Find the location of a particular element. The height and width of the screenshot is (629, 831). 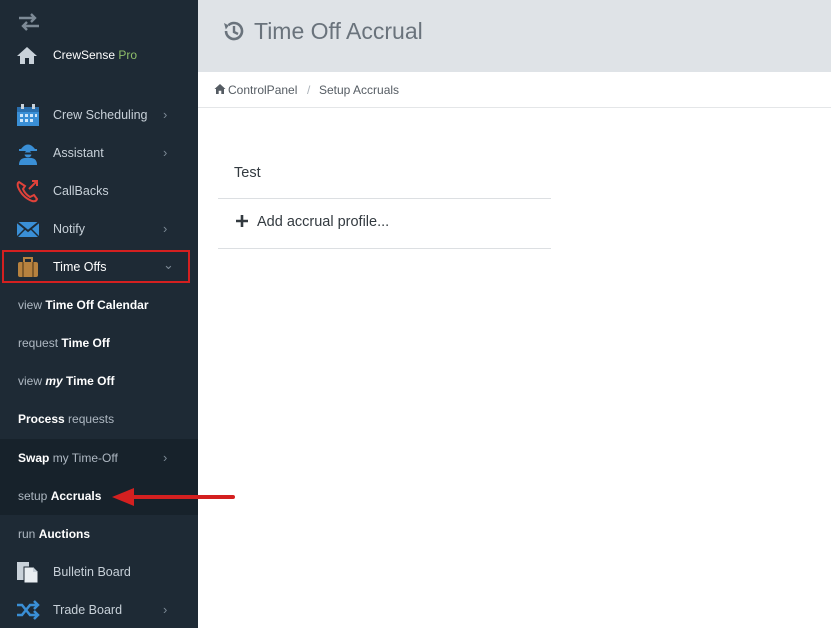

sidebar-item-label: Assistant is located at coordinates (78, 153).